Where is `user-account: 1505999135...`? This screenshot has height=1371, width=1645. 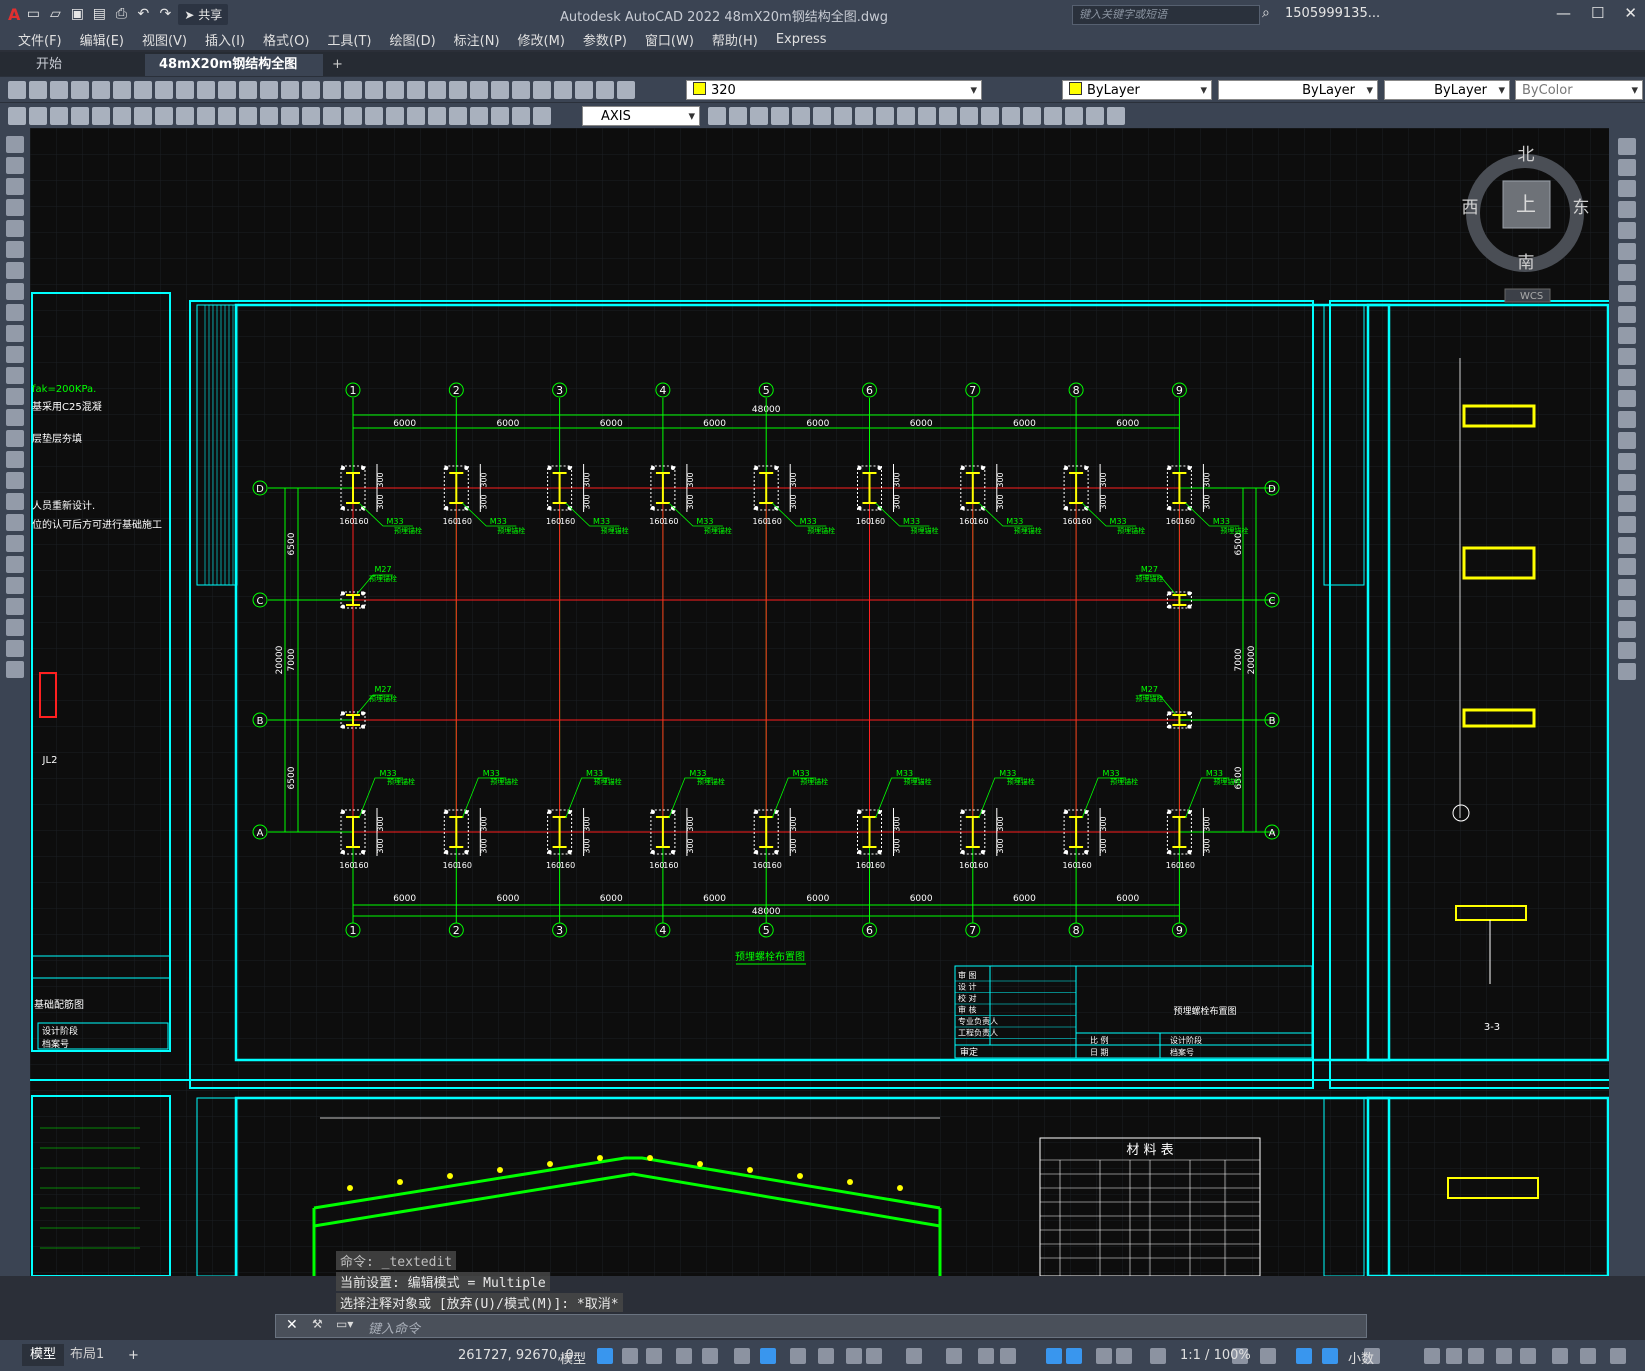
user-account: 1505999135... is located at coordinates (1332, 13).